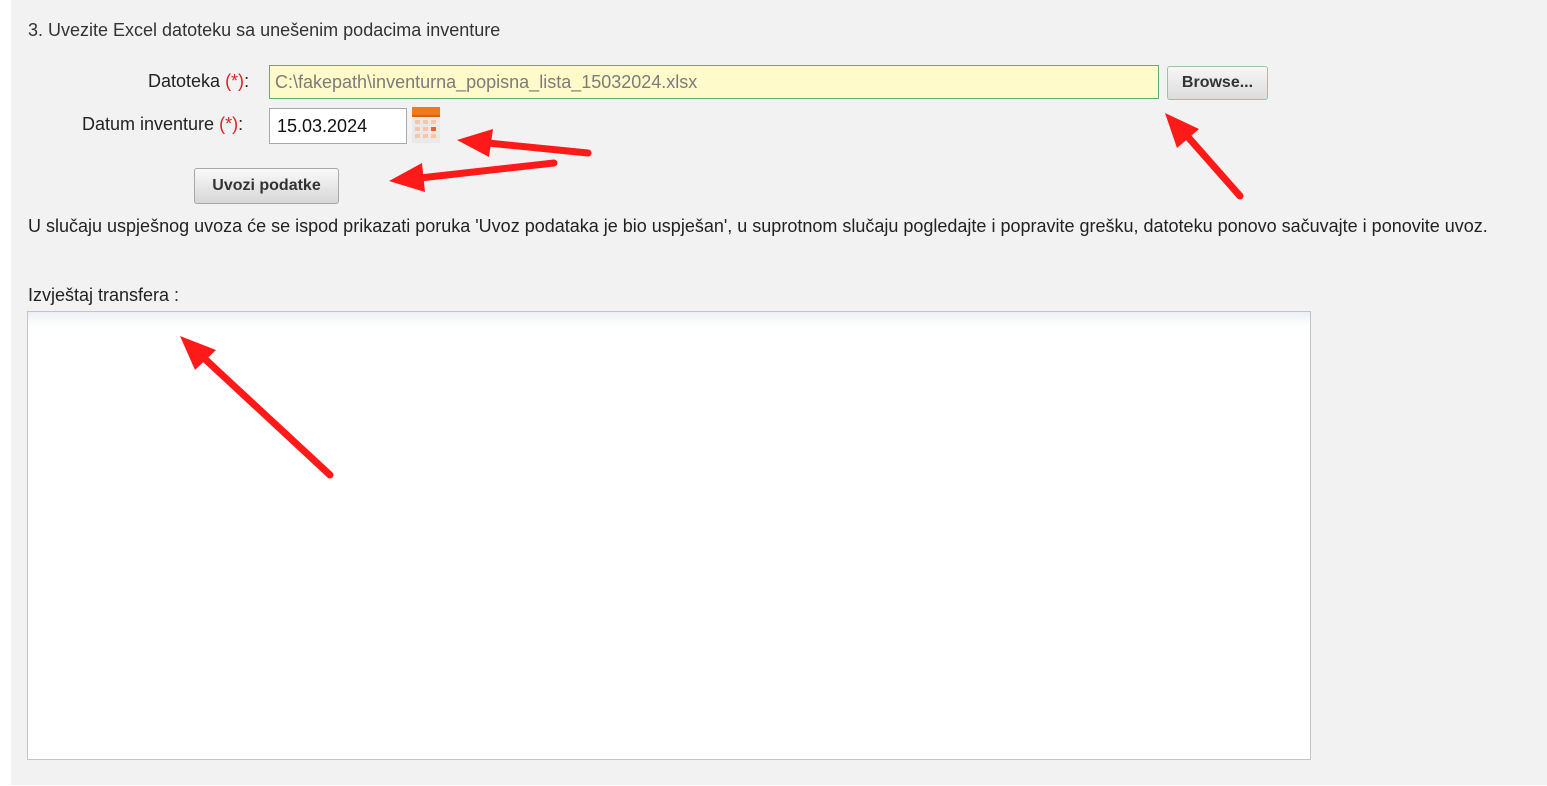 This screenshot has height=786, width=1547. What do you see at coordinates (426, 125) in the screenshot?
I see `calendar-icon` at bounding box center [426, 125].